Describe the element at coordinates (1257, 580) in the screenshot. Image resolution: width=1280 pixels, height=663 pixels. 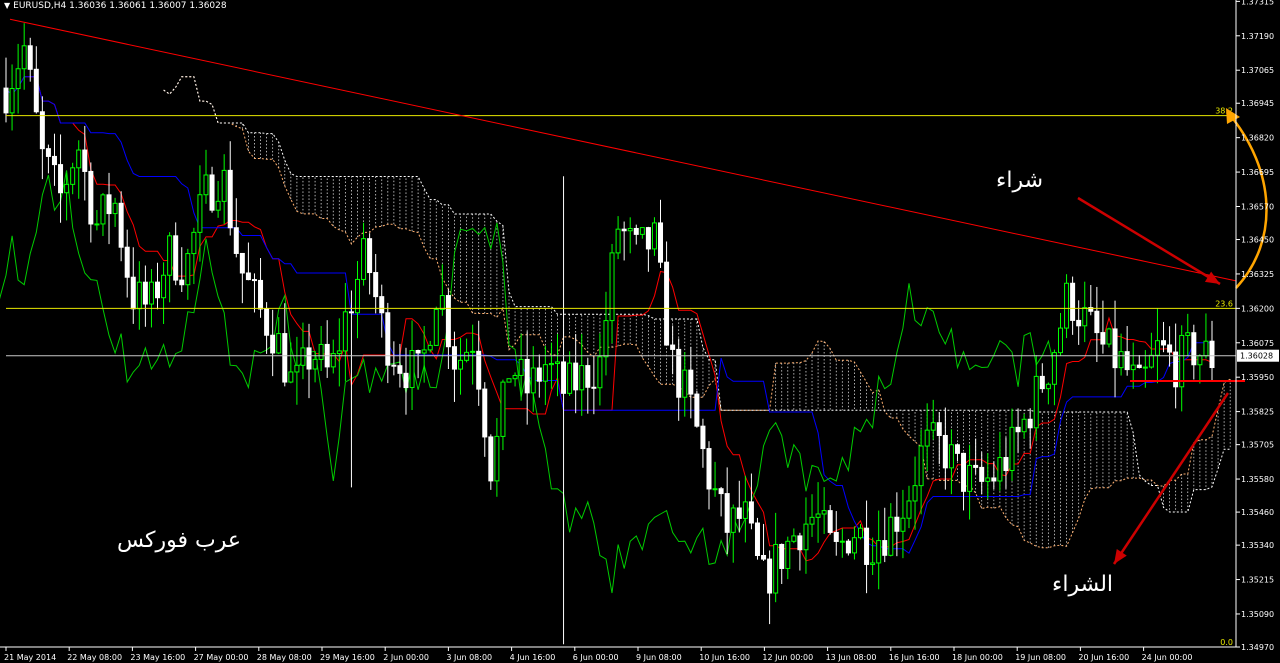
I see `y-tick-label: 1.35215` at that location.